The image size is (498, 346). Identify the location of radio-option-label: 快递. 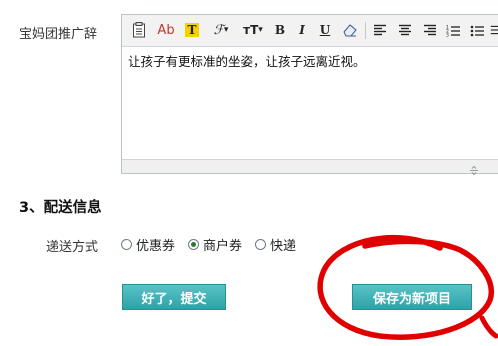
(283, 246).